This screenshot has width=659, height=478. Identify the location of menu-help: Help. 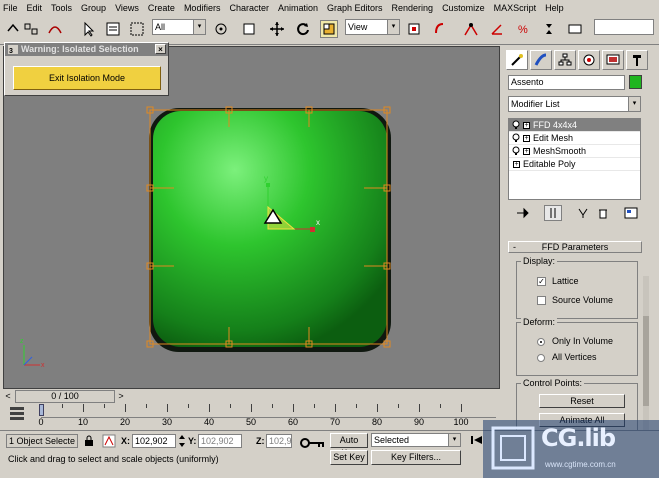
(554, 8).